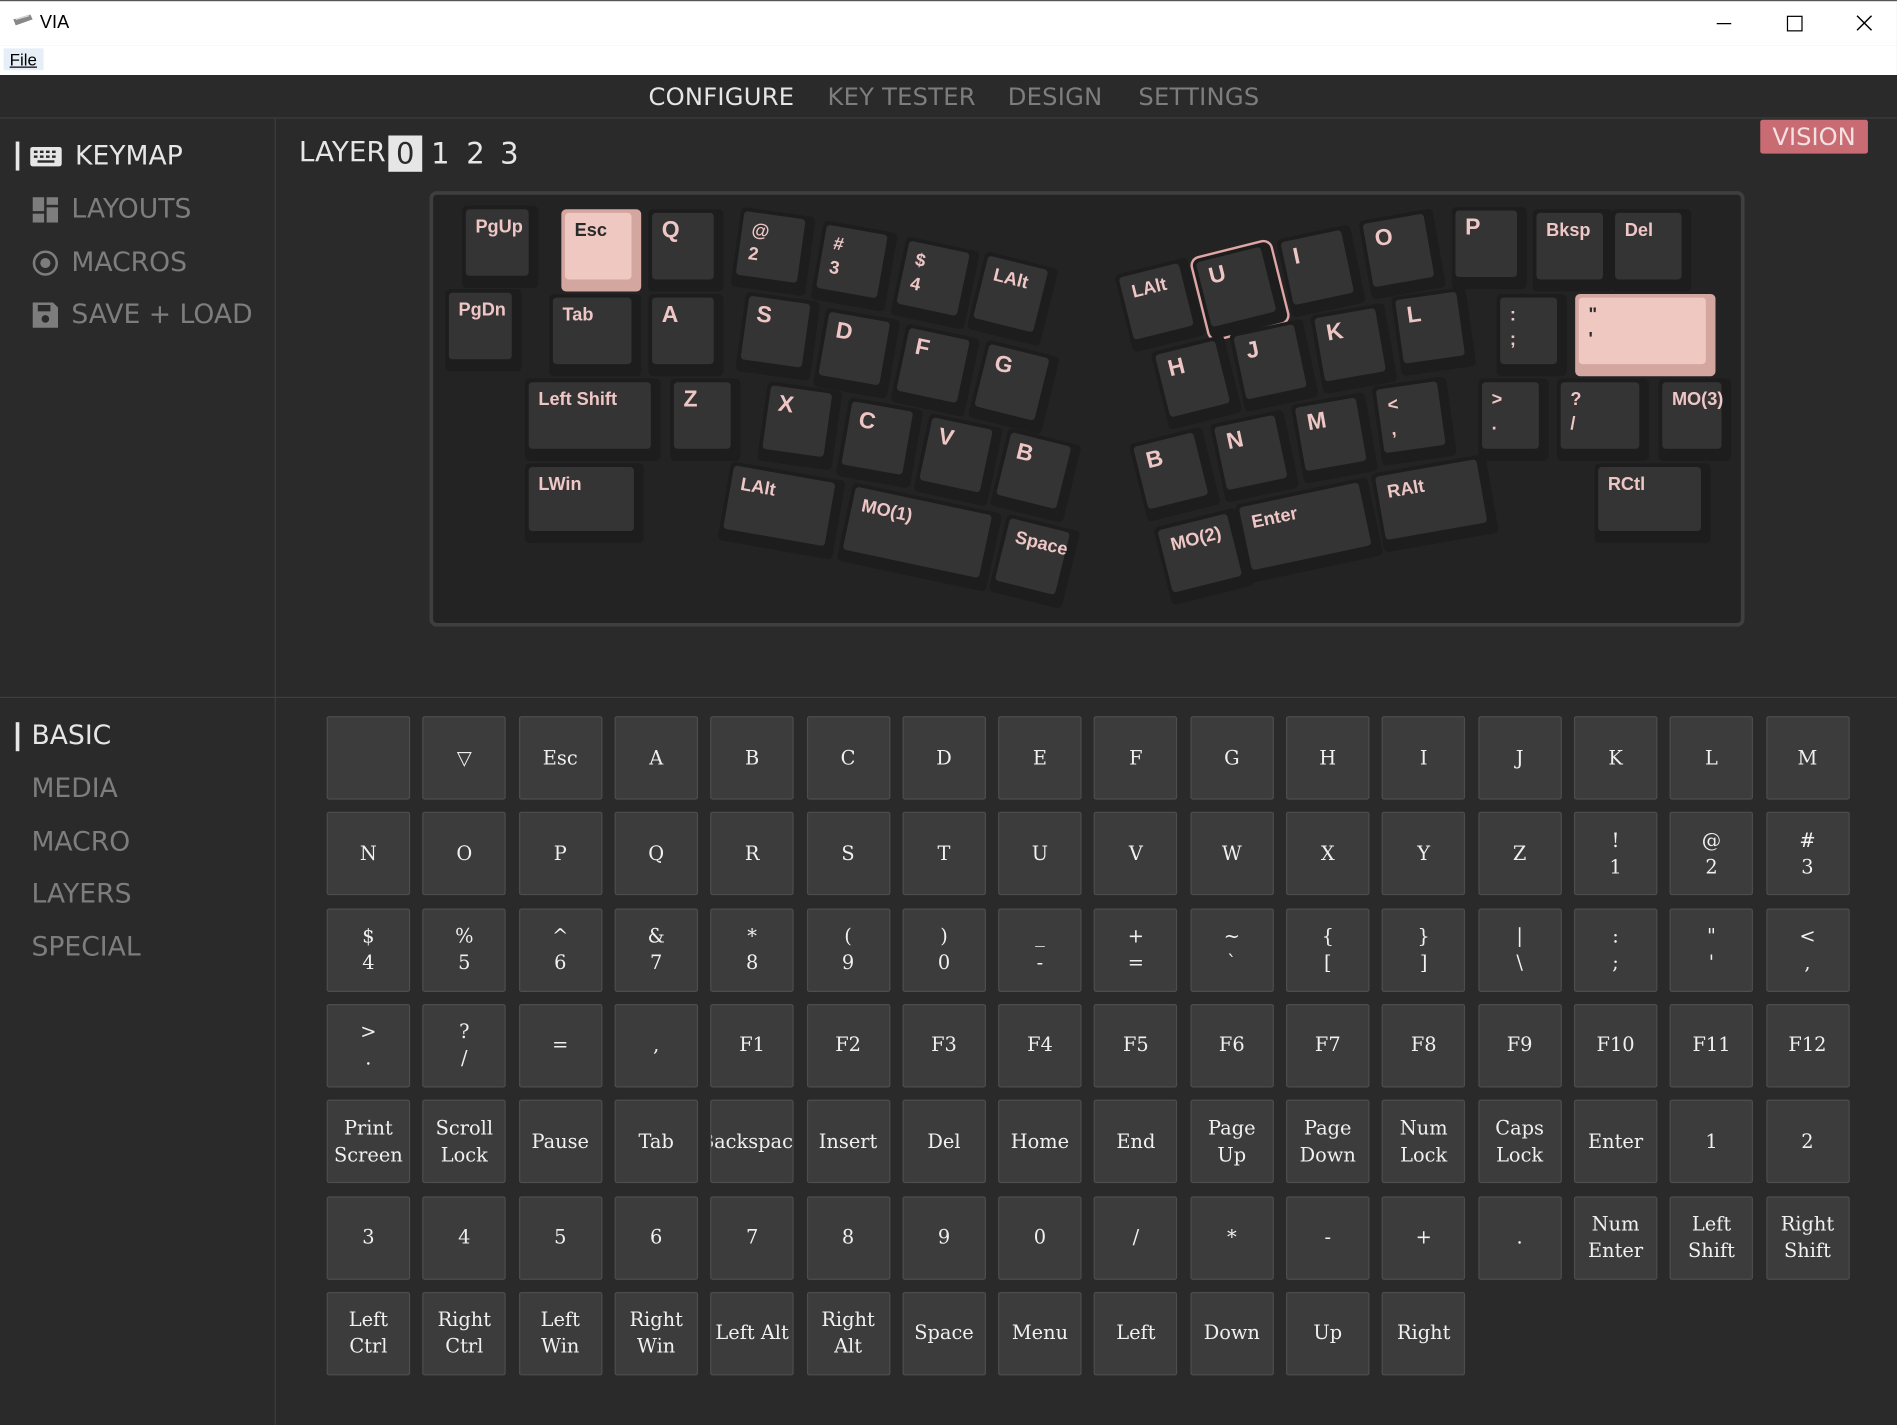  I want to click on tab-configure: CONFIGURE, so click(721, 96).